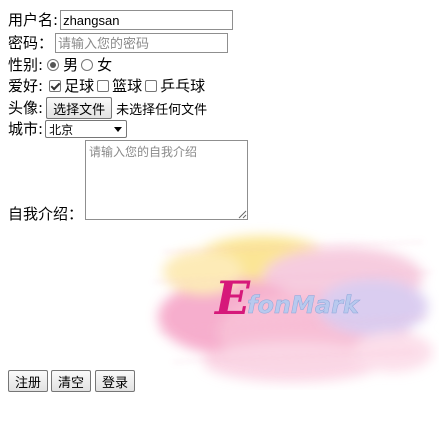 Image resolution: width=445 pixels, height=434 pixels. What do you see at coordinates (127, 86) in the screenshot?
I see `basketball-label: 篮球` at bounding box center [127, 86].